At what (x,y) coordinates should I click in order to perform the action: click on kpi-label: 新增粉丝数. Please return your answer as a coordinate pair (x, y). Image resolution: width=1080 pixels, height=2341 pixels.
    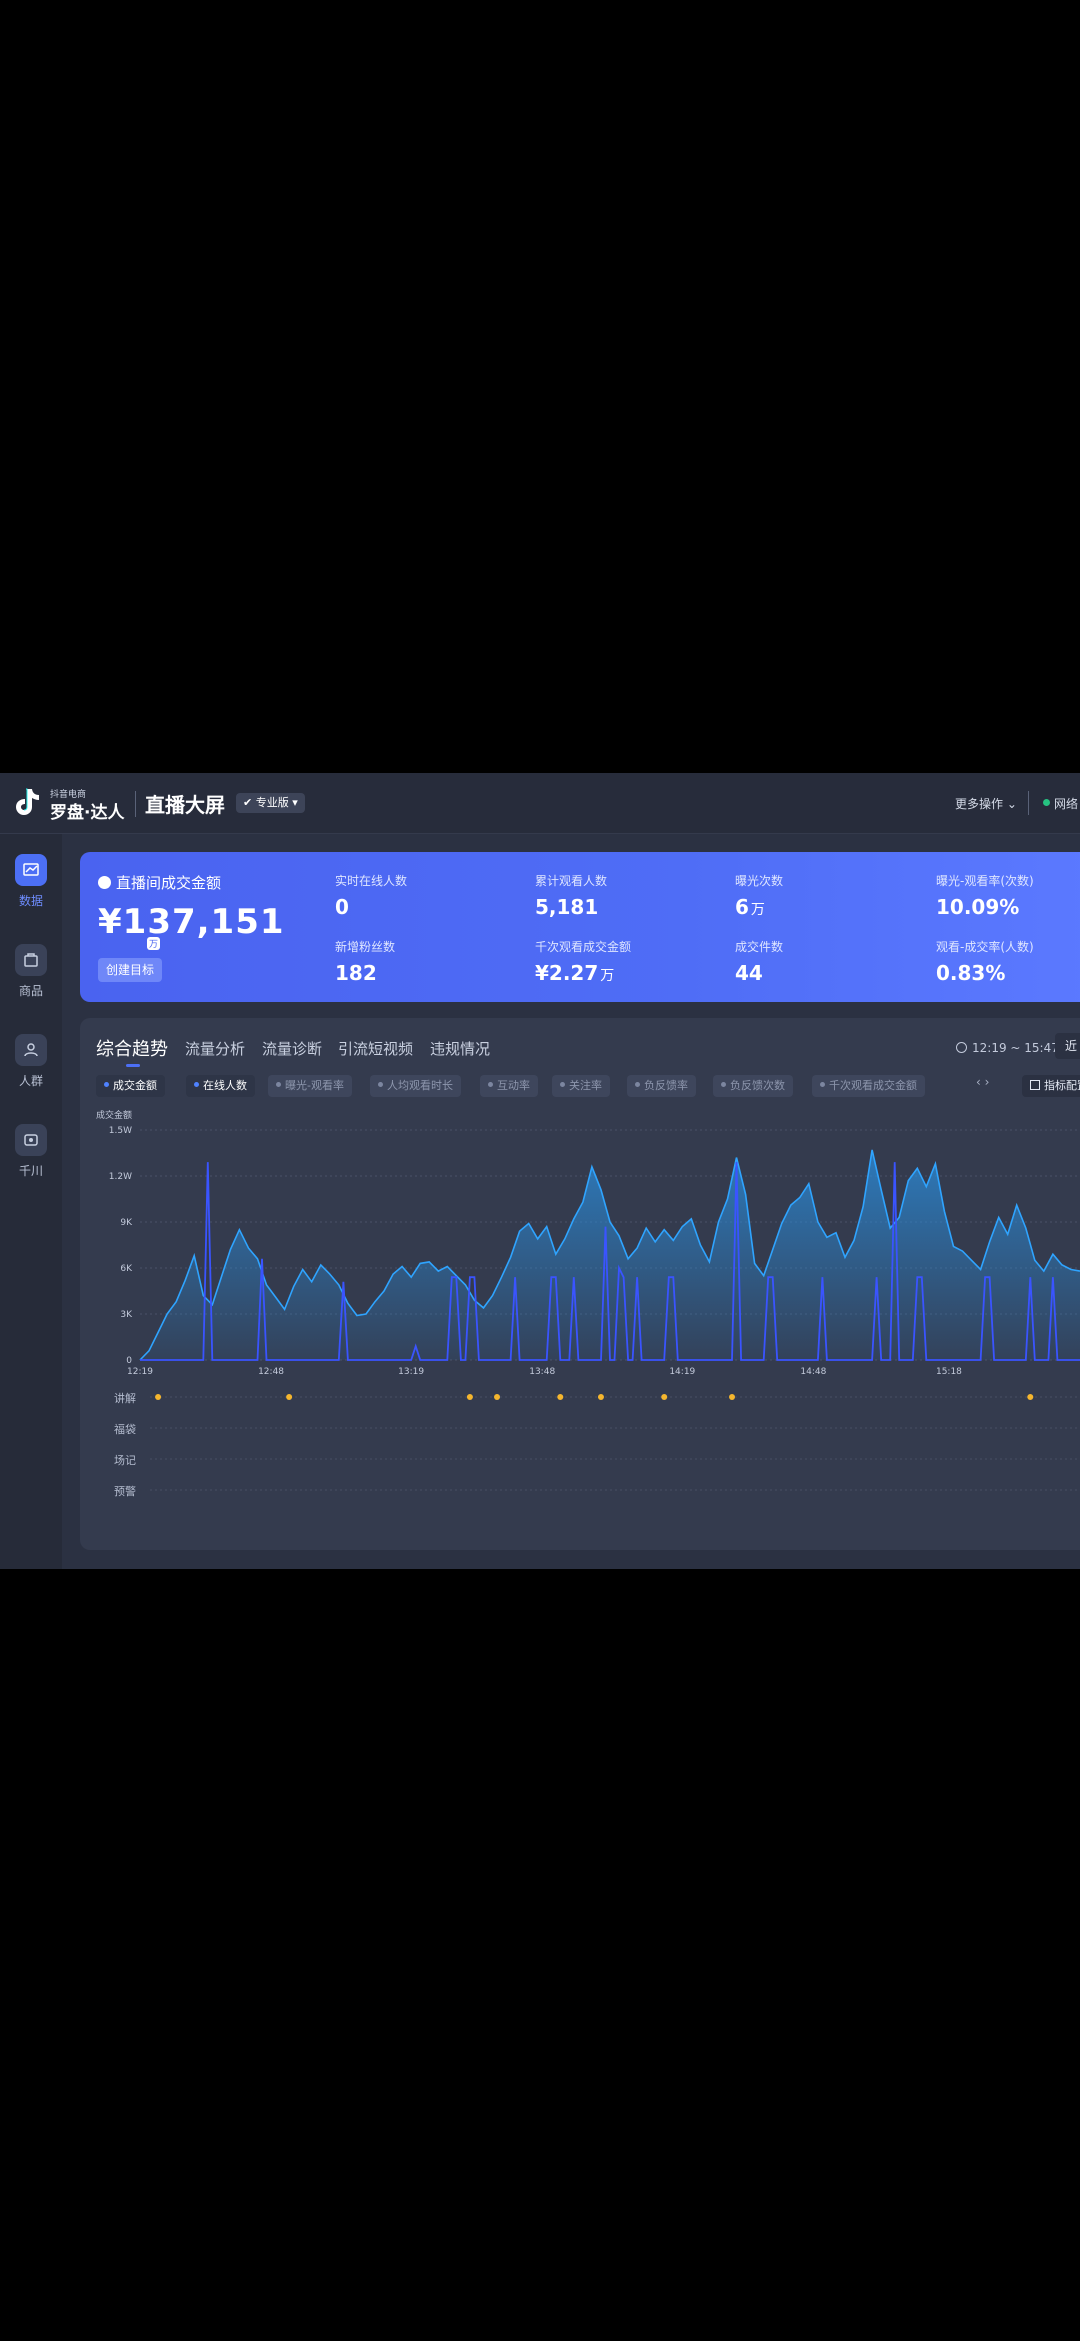
    Looking at the image, I should click on (365, 947).